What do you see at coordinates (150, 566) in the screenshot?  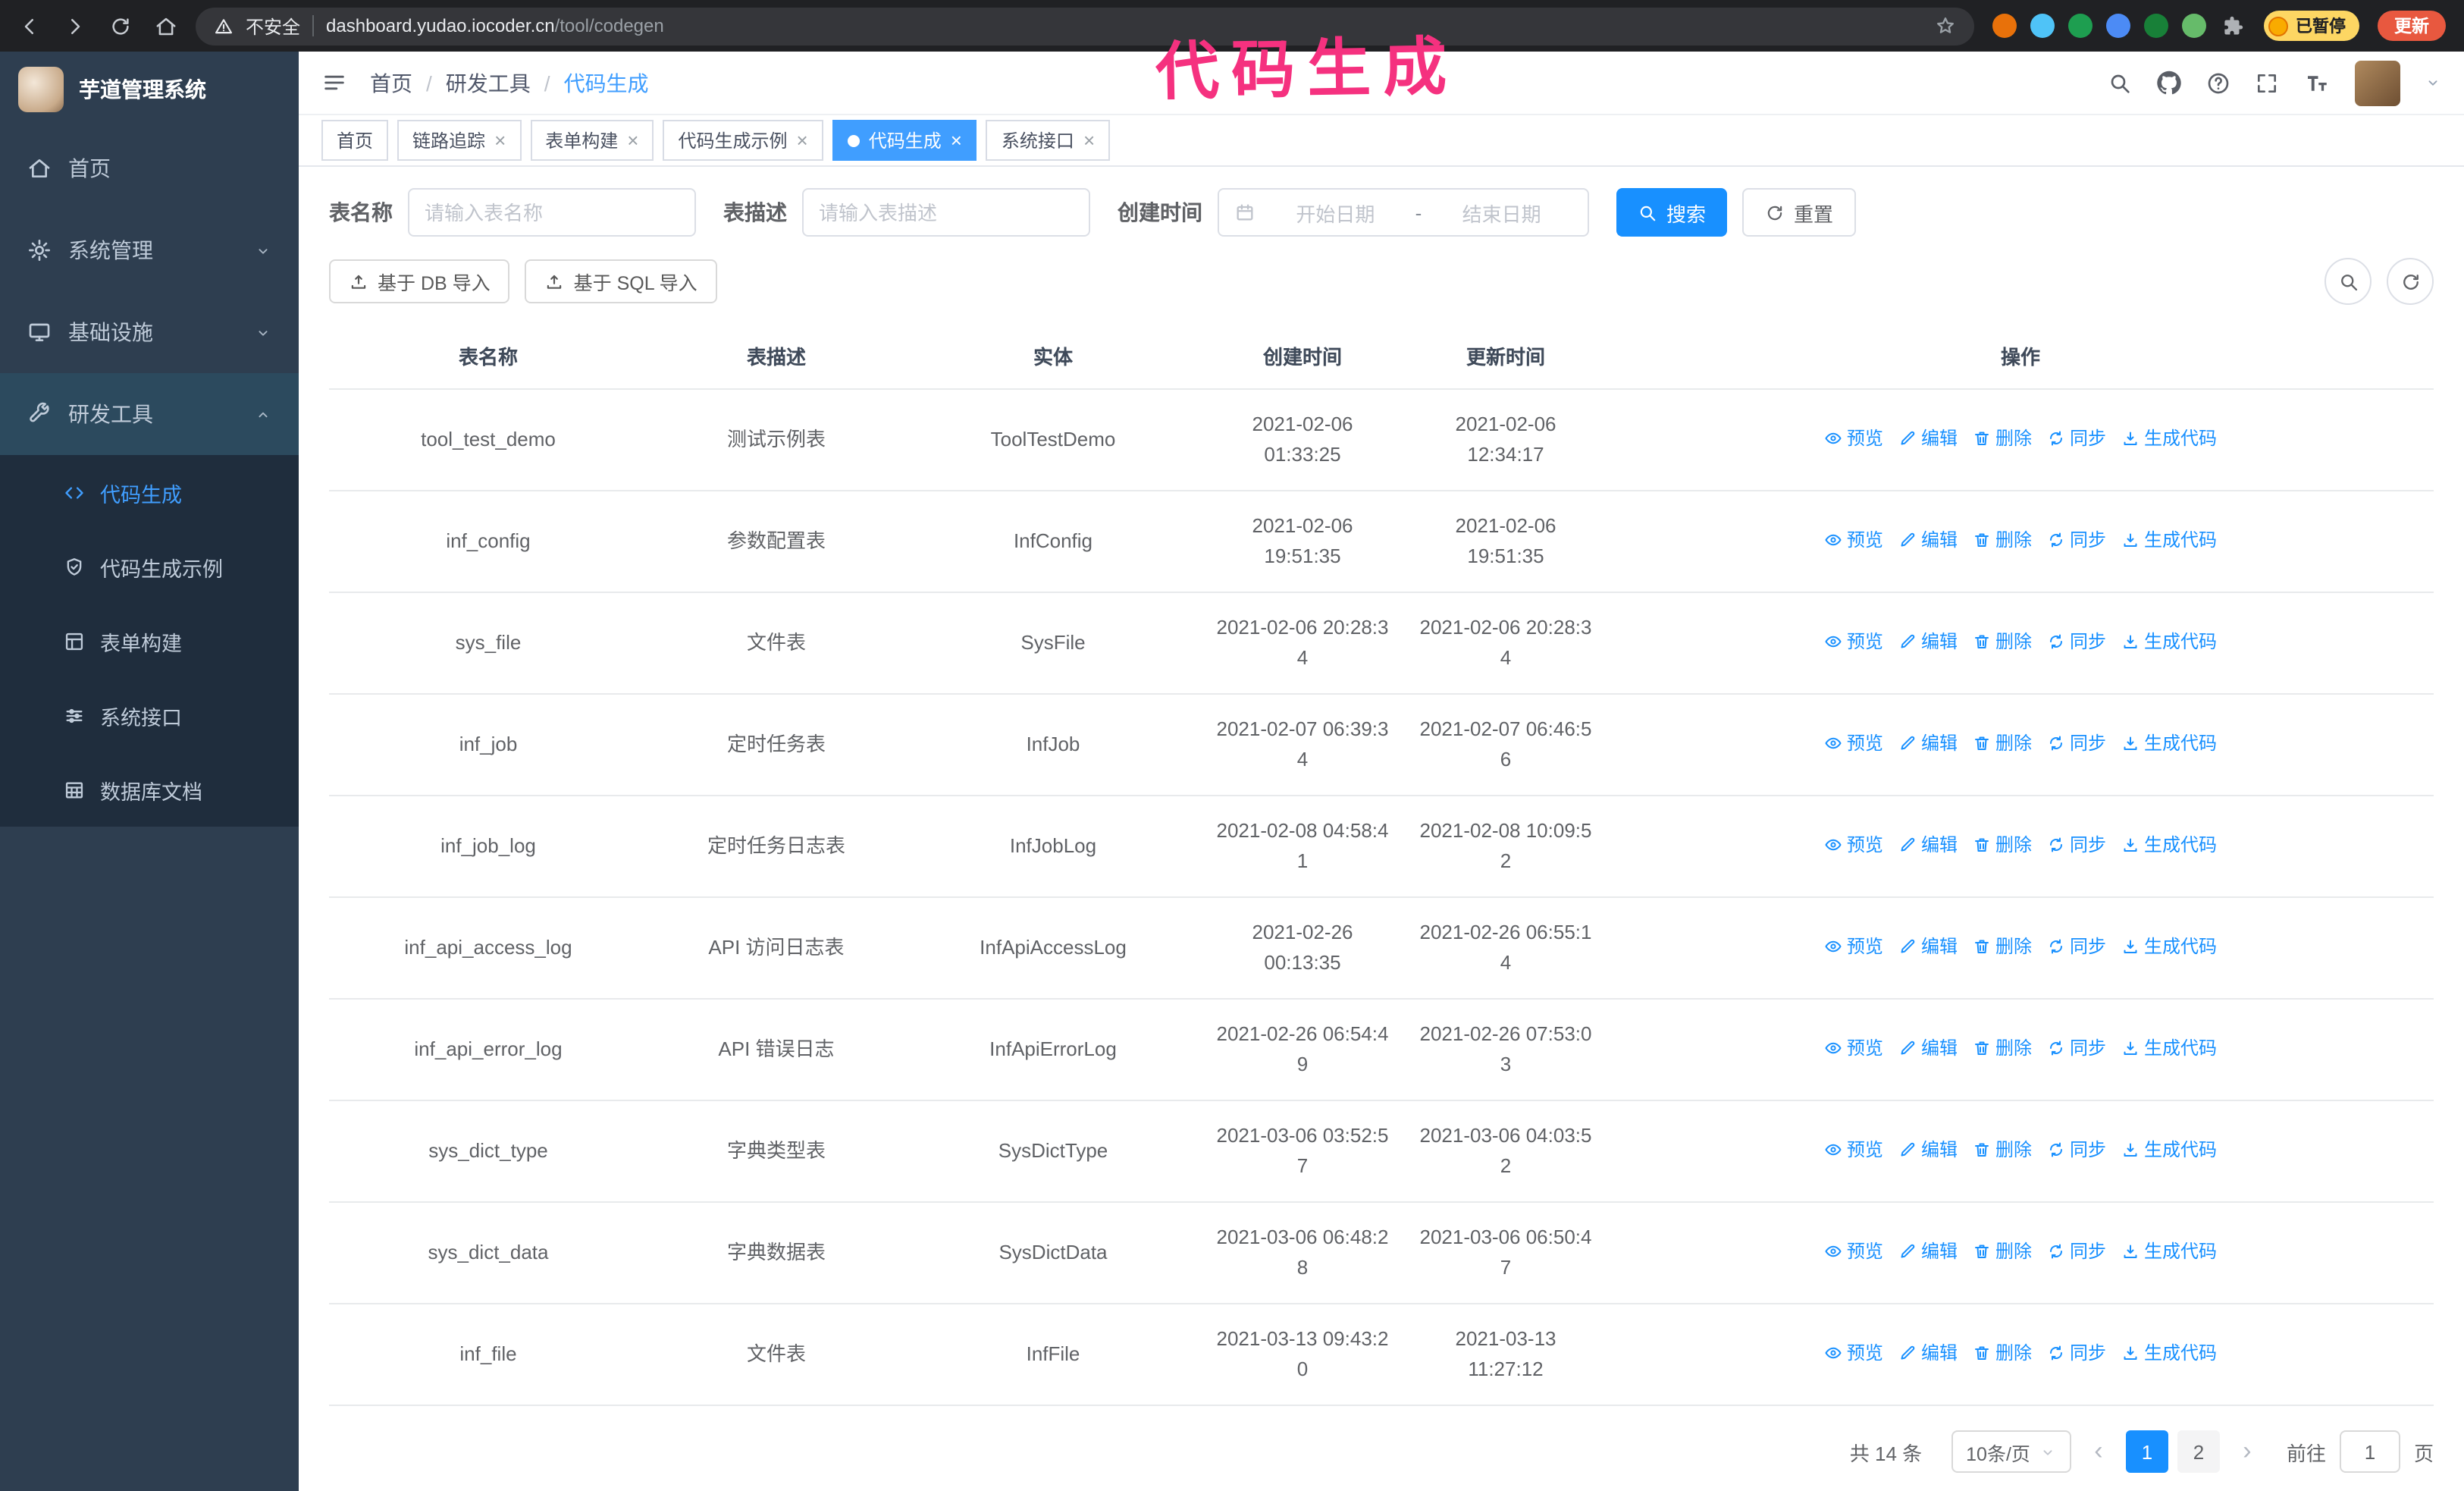 I see `sidebar-subitem-codegen-example: 代码生成示例` at bounding box center [150, 566].